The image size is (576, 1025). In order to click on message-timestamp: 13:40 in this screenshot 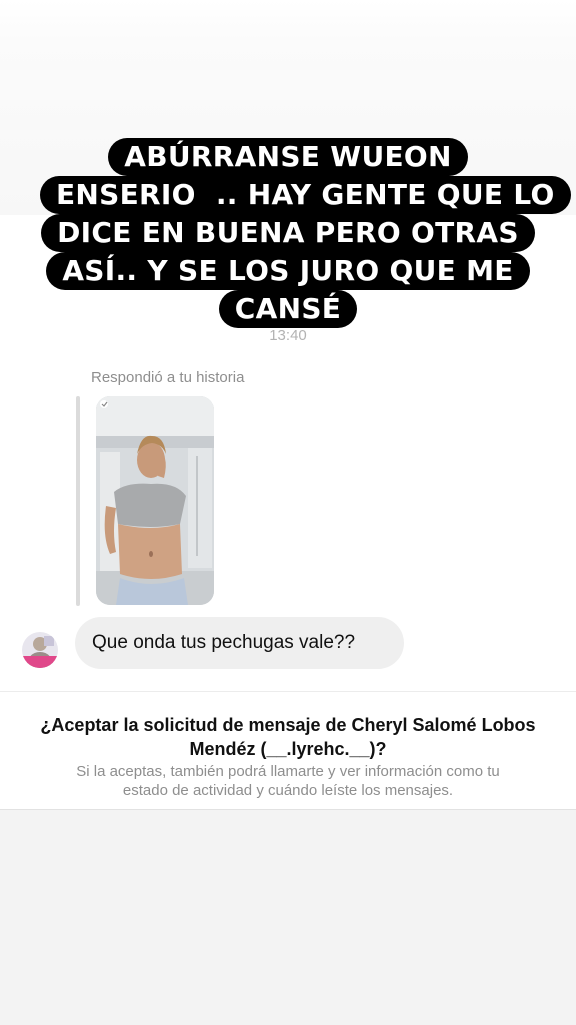, I will do `click(288, 335)`.